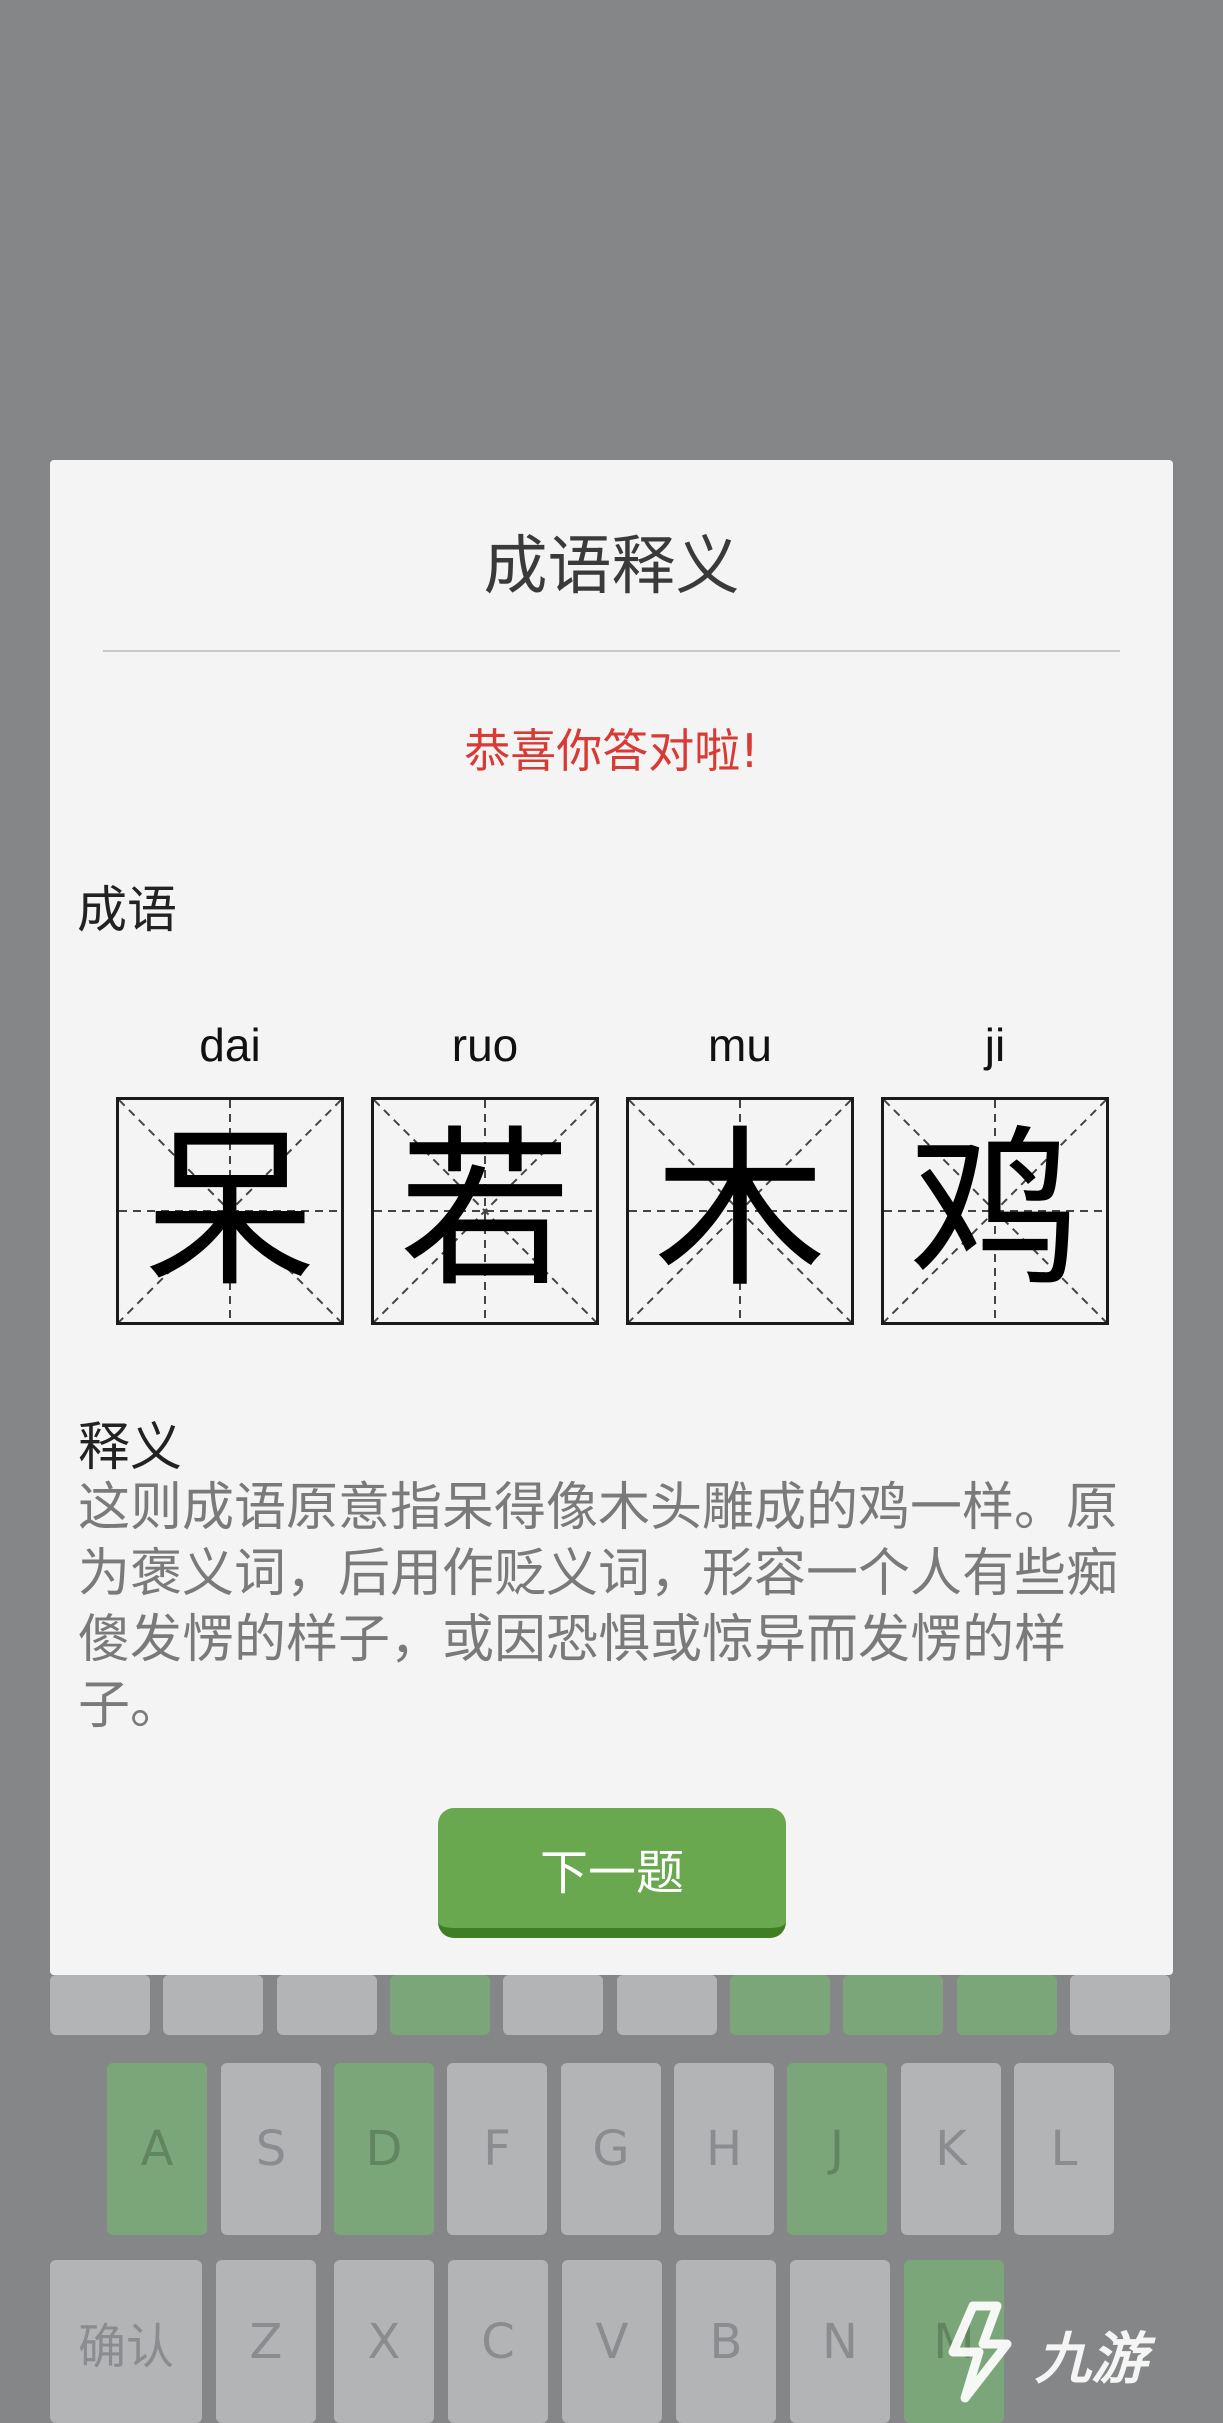 The image size is (1223, 2423). I want to click on key-b: B, so click(726, 2341).